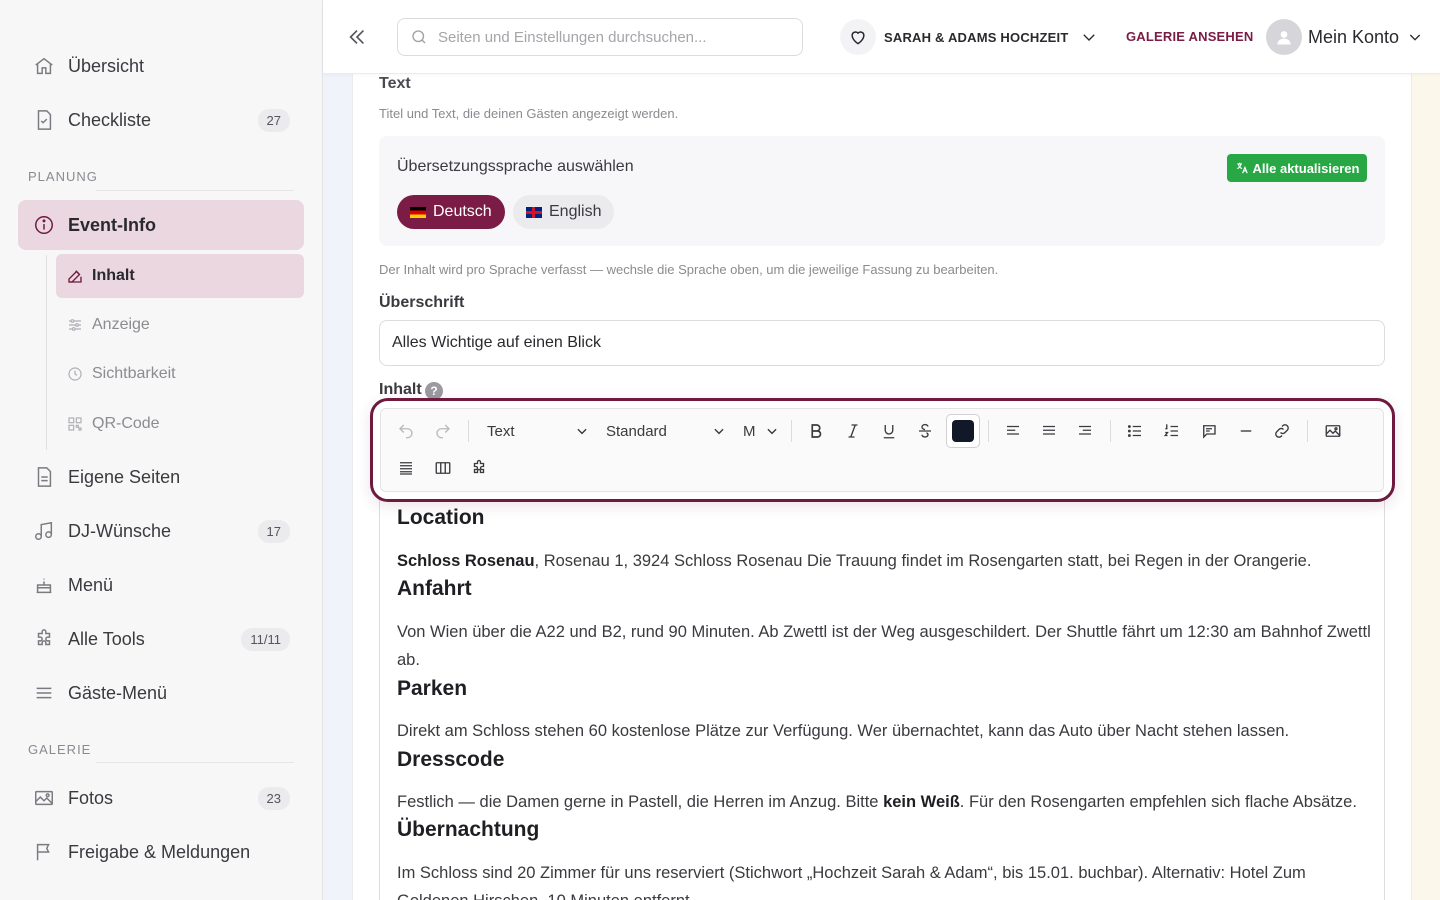 Image resolution: width=1440 pixels, height=900 pixels. I want to click on columns-button, so click(443, 468).